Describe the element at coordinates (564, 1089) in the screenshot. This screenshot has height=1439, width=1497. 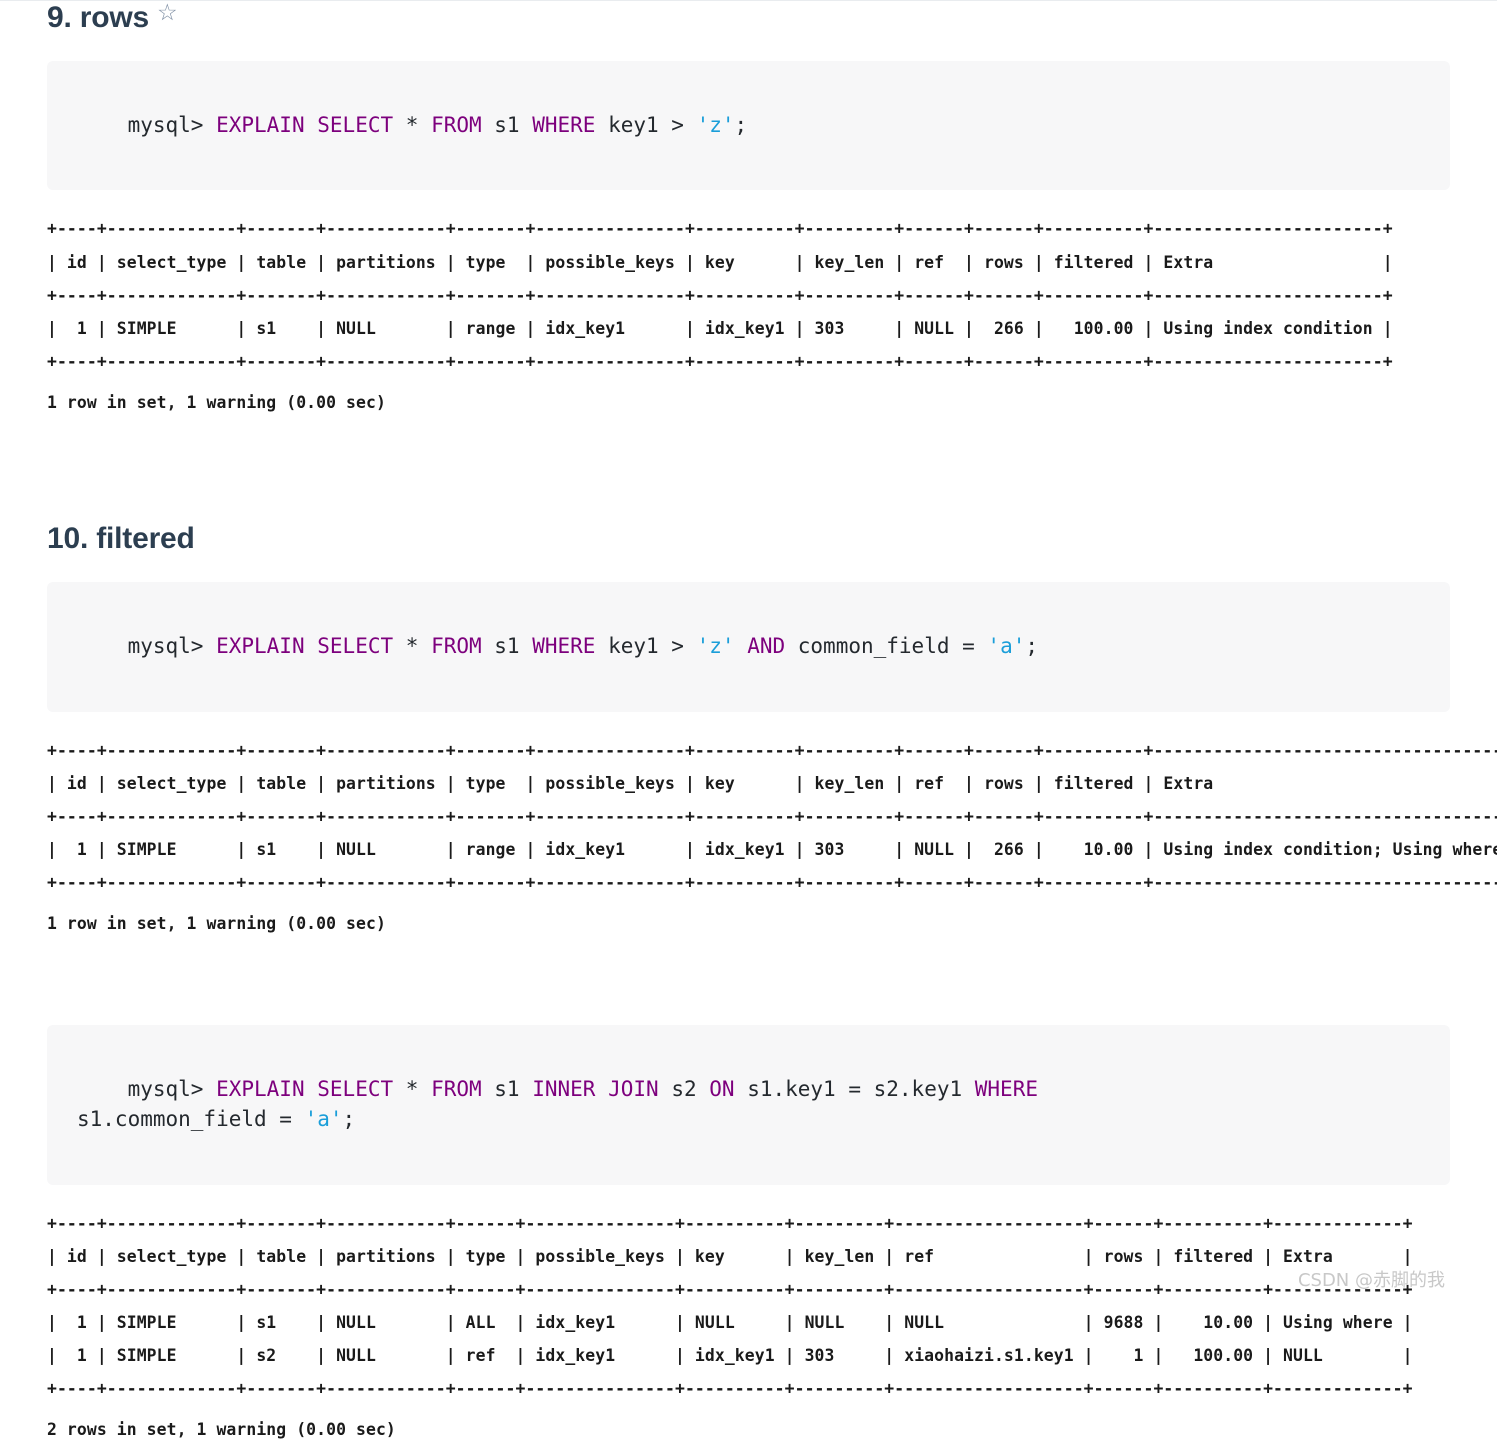
I see `sql-token: INNER` at that location.